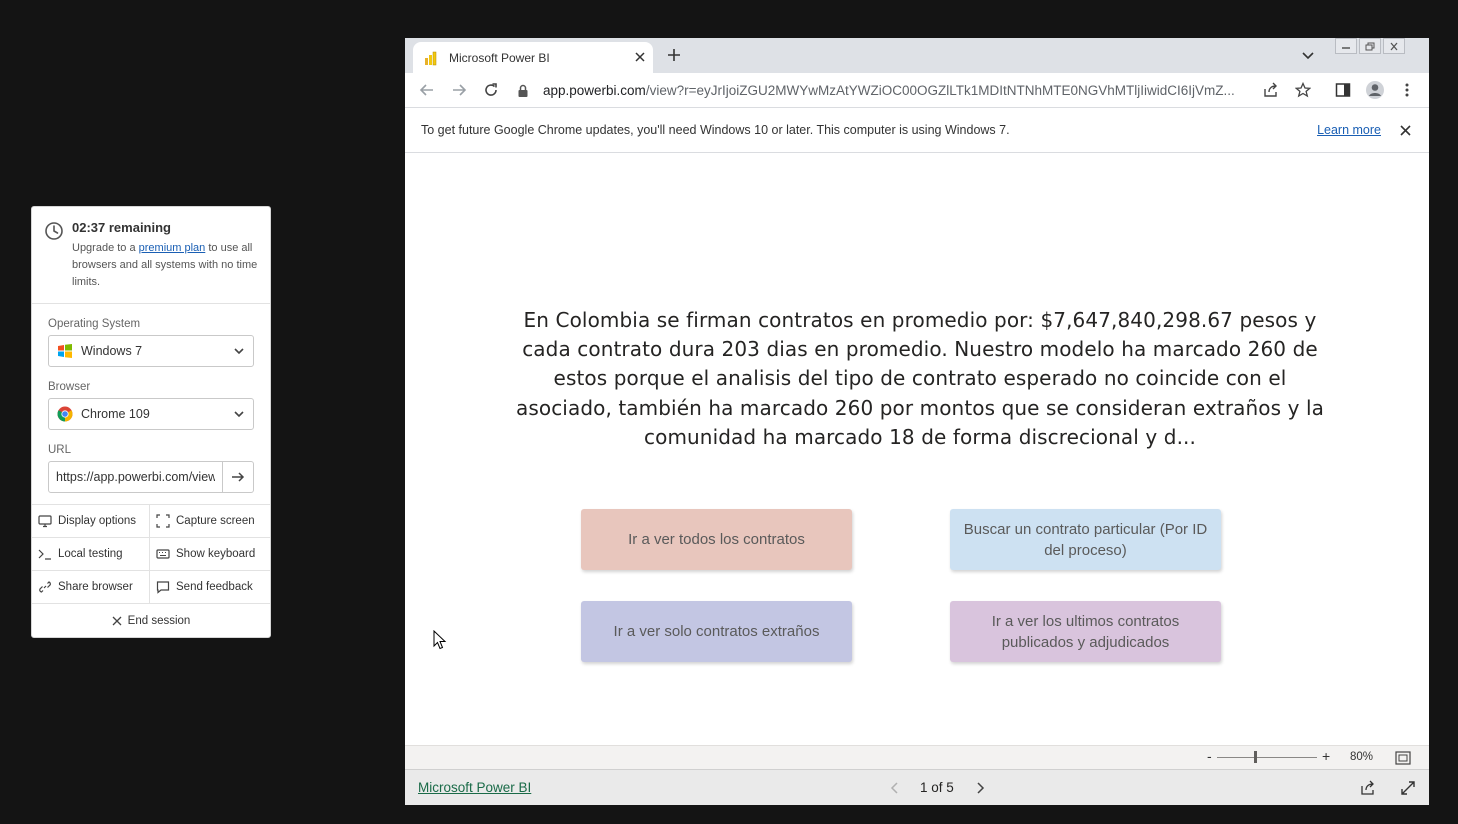 The height and width of the screenshot is (824, 1458). Describe the element at coordinates (214, 587) in the screenshot. I see `send-feedback-label: Send feedback` at that location.